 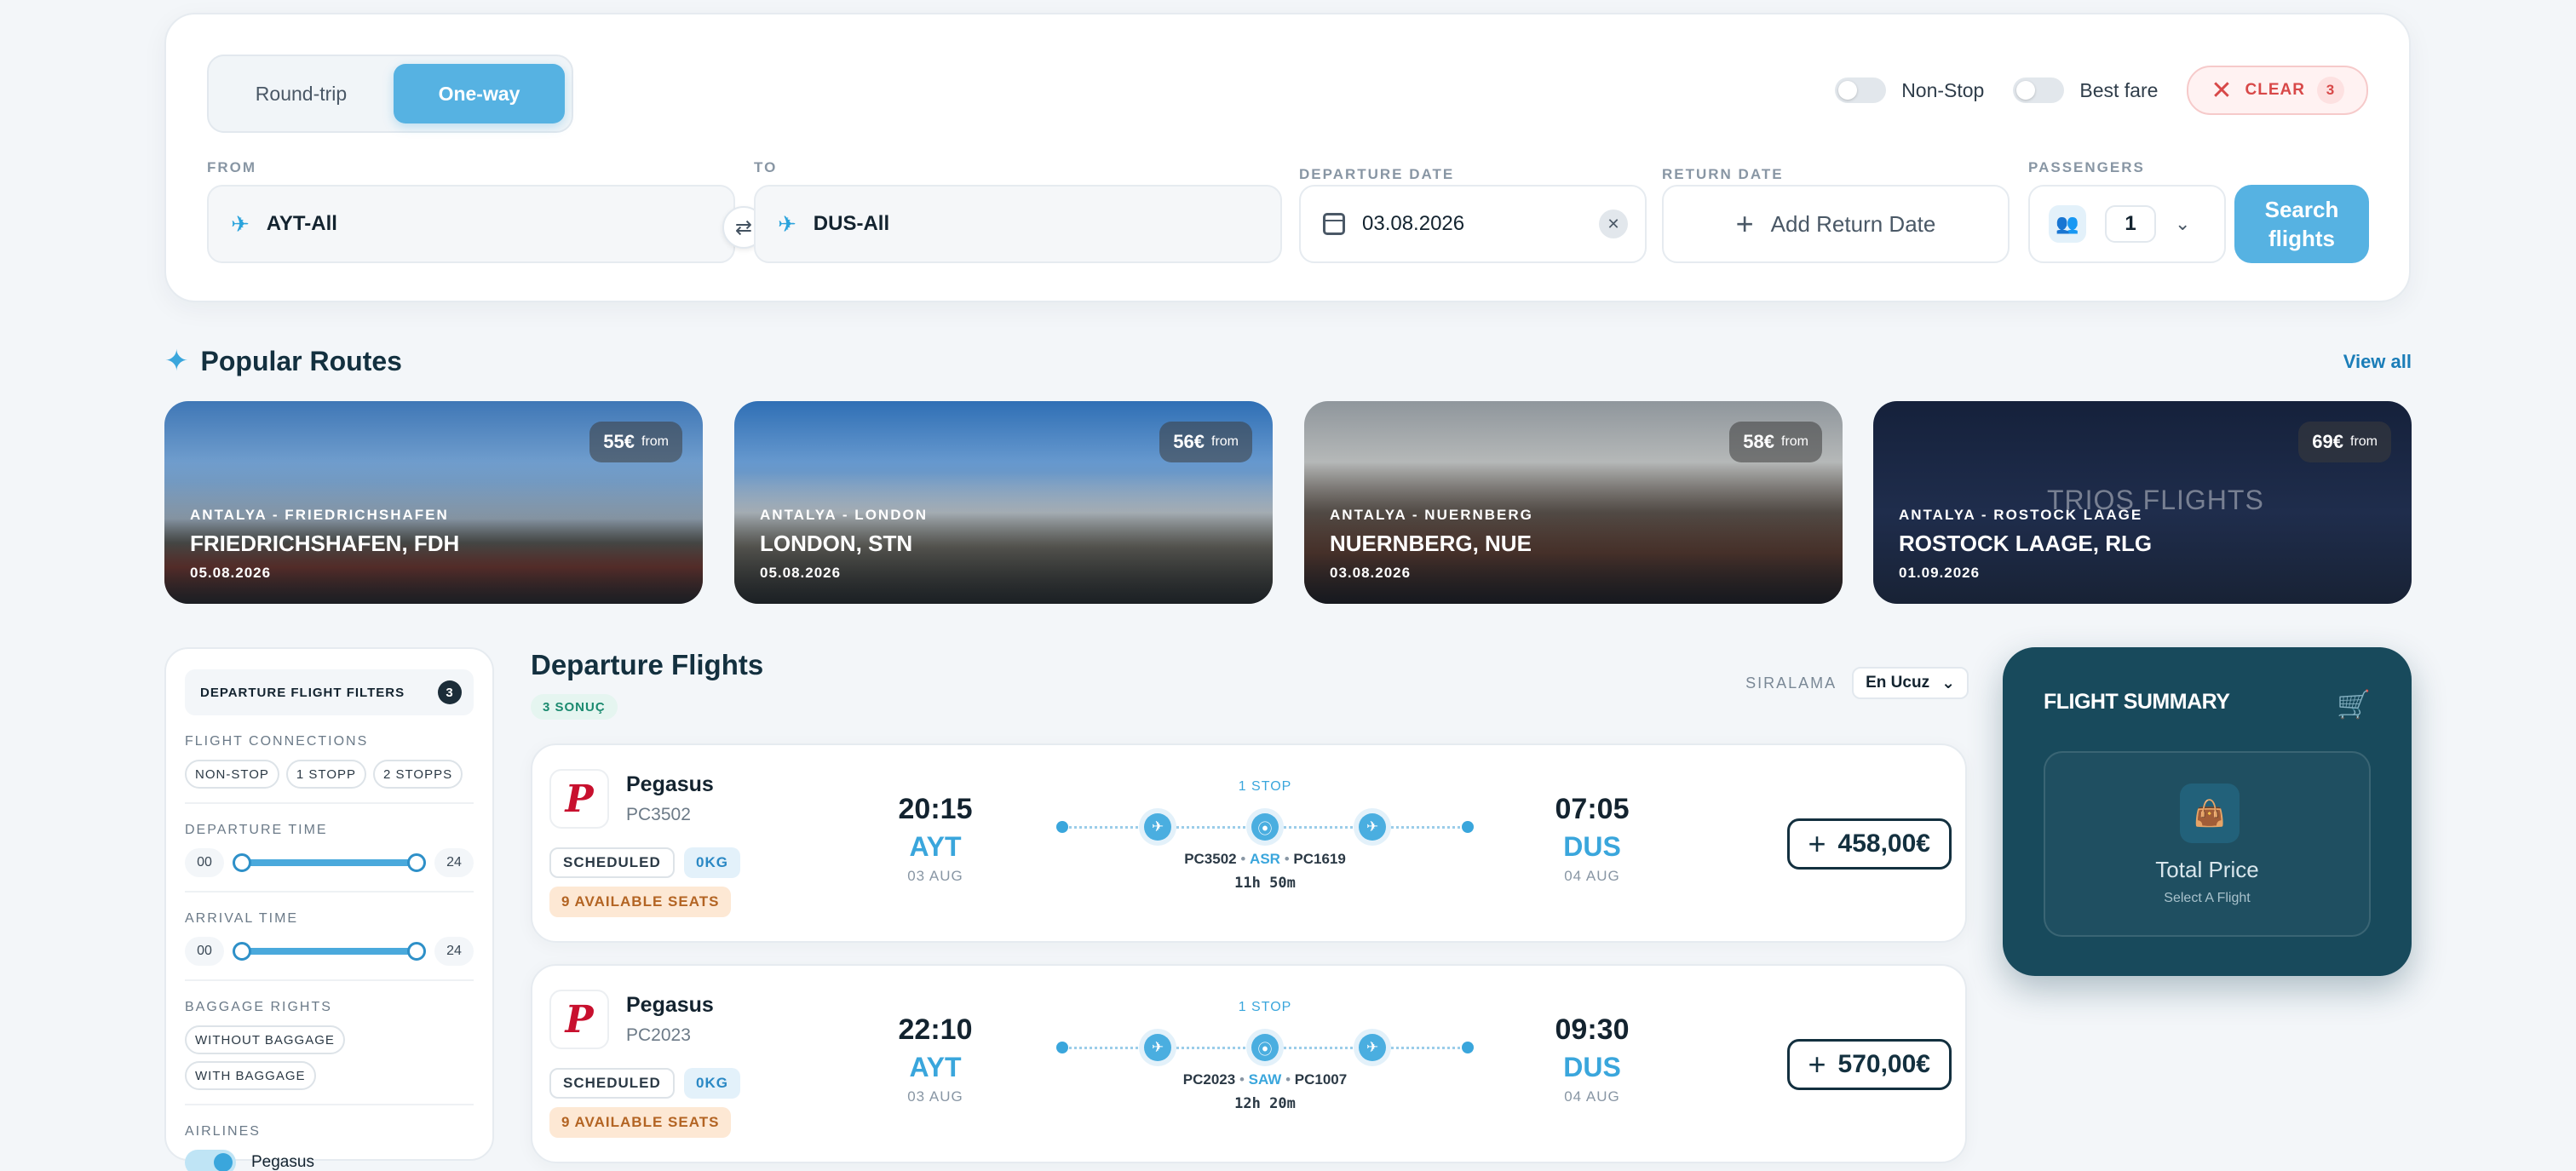 I want to click on from-field: ✈ AYT-All, so click(x=471, y=224).